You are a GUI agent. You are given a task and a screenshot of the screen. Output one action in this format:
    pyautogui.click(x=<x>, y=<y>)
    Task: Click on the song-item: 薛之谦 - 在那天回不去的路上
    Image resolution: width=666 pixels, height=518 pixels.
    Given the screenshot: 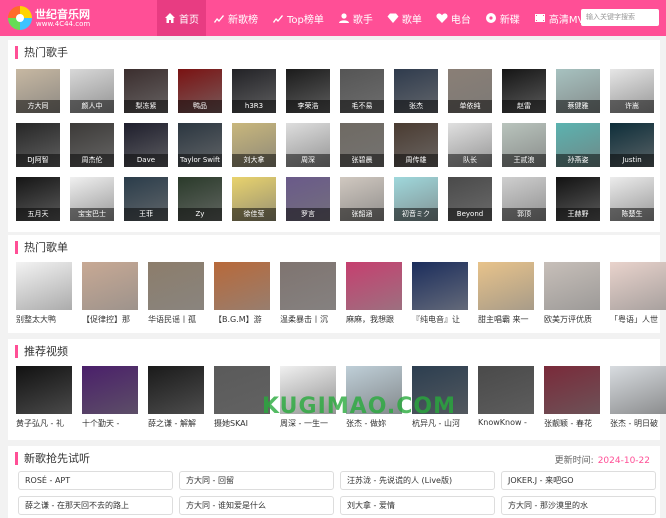 What is the action you would take?
    pyautogui.click(x=95, y=505)
    